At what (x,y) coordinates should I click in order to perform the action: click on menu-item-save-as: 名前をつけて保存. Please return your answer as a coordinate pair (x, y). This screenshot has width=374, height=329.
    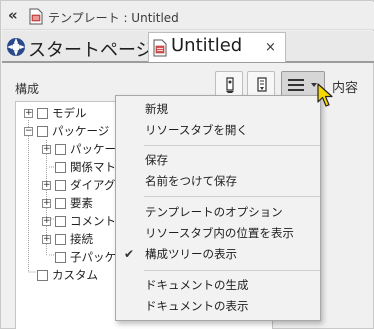
    Looking at the image, I should click on (218, 181).